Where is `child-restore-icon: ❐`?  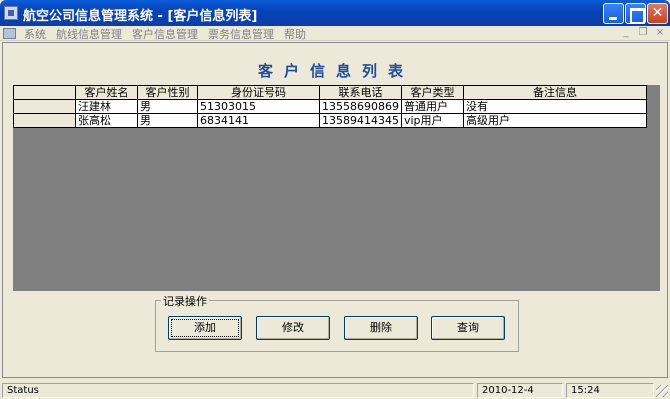 child-restore-icon: ❐ is located at coordinates (643, 32).